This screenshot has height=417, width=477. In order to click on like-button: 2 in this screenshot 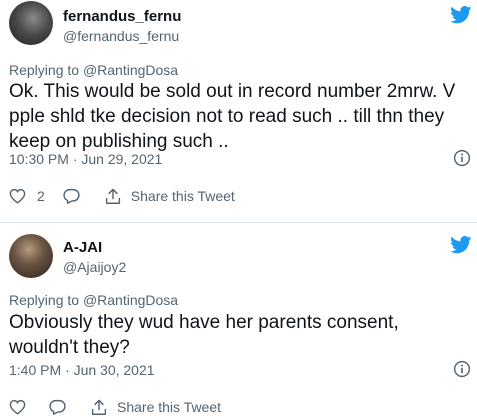, I will do `click(27, 196)`.